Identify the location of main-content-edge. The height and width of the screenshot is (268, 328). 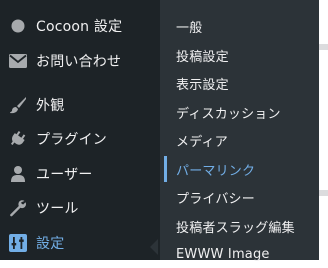
(323, 130).